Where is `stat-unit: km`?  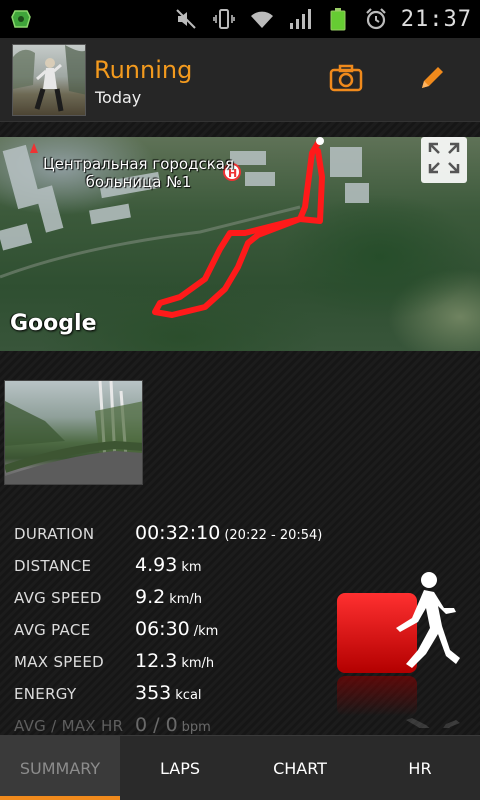 stat-unit: km is located at coordinates (191, 567).